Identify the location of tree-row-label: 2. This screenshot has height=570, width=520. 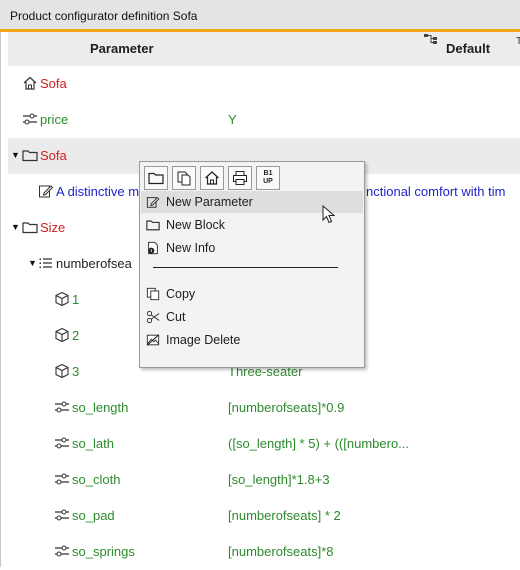
(76, 335).